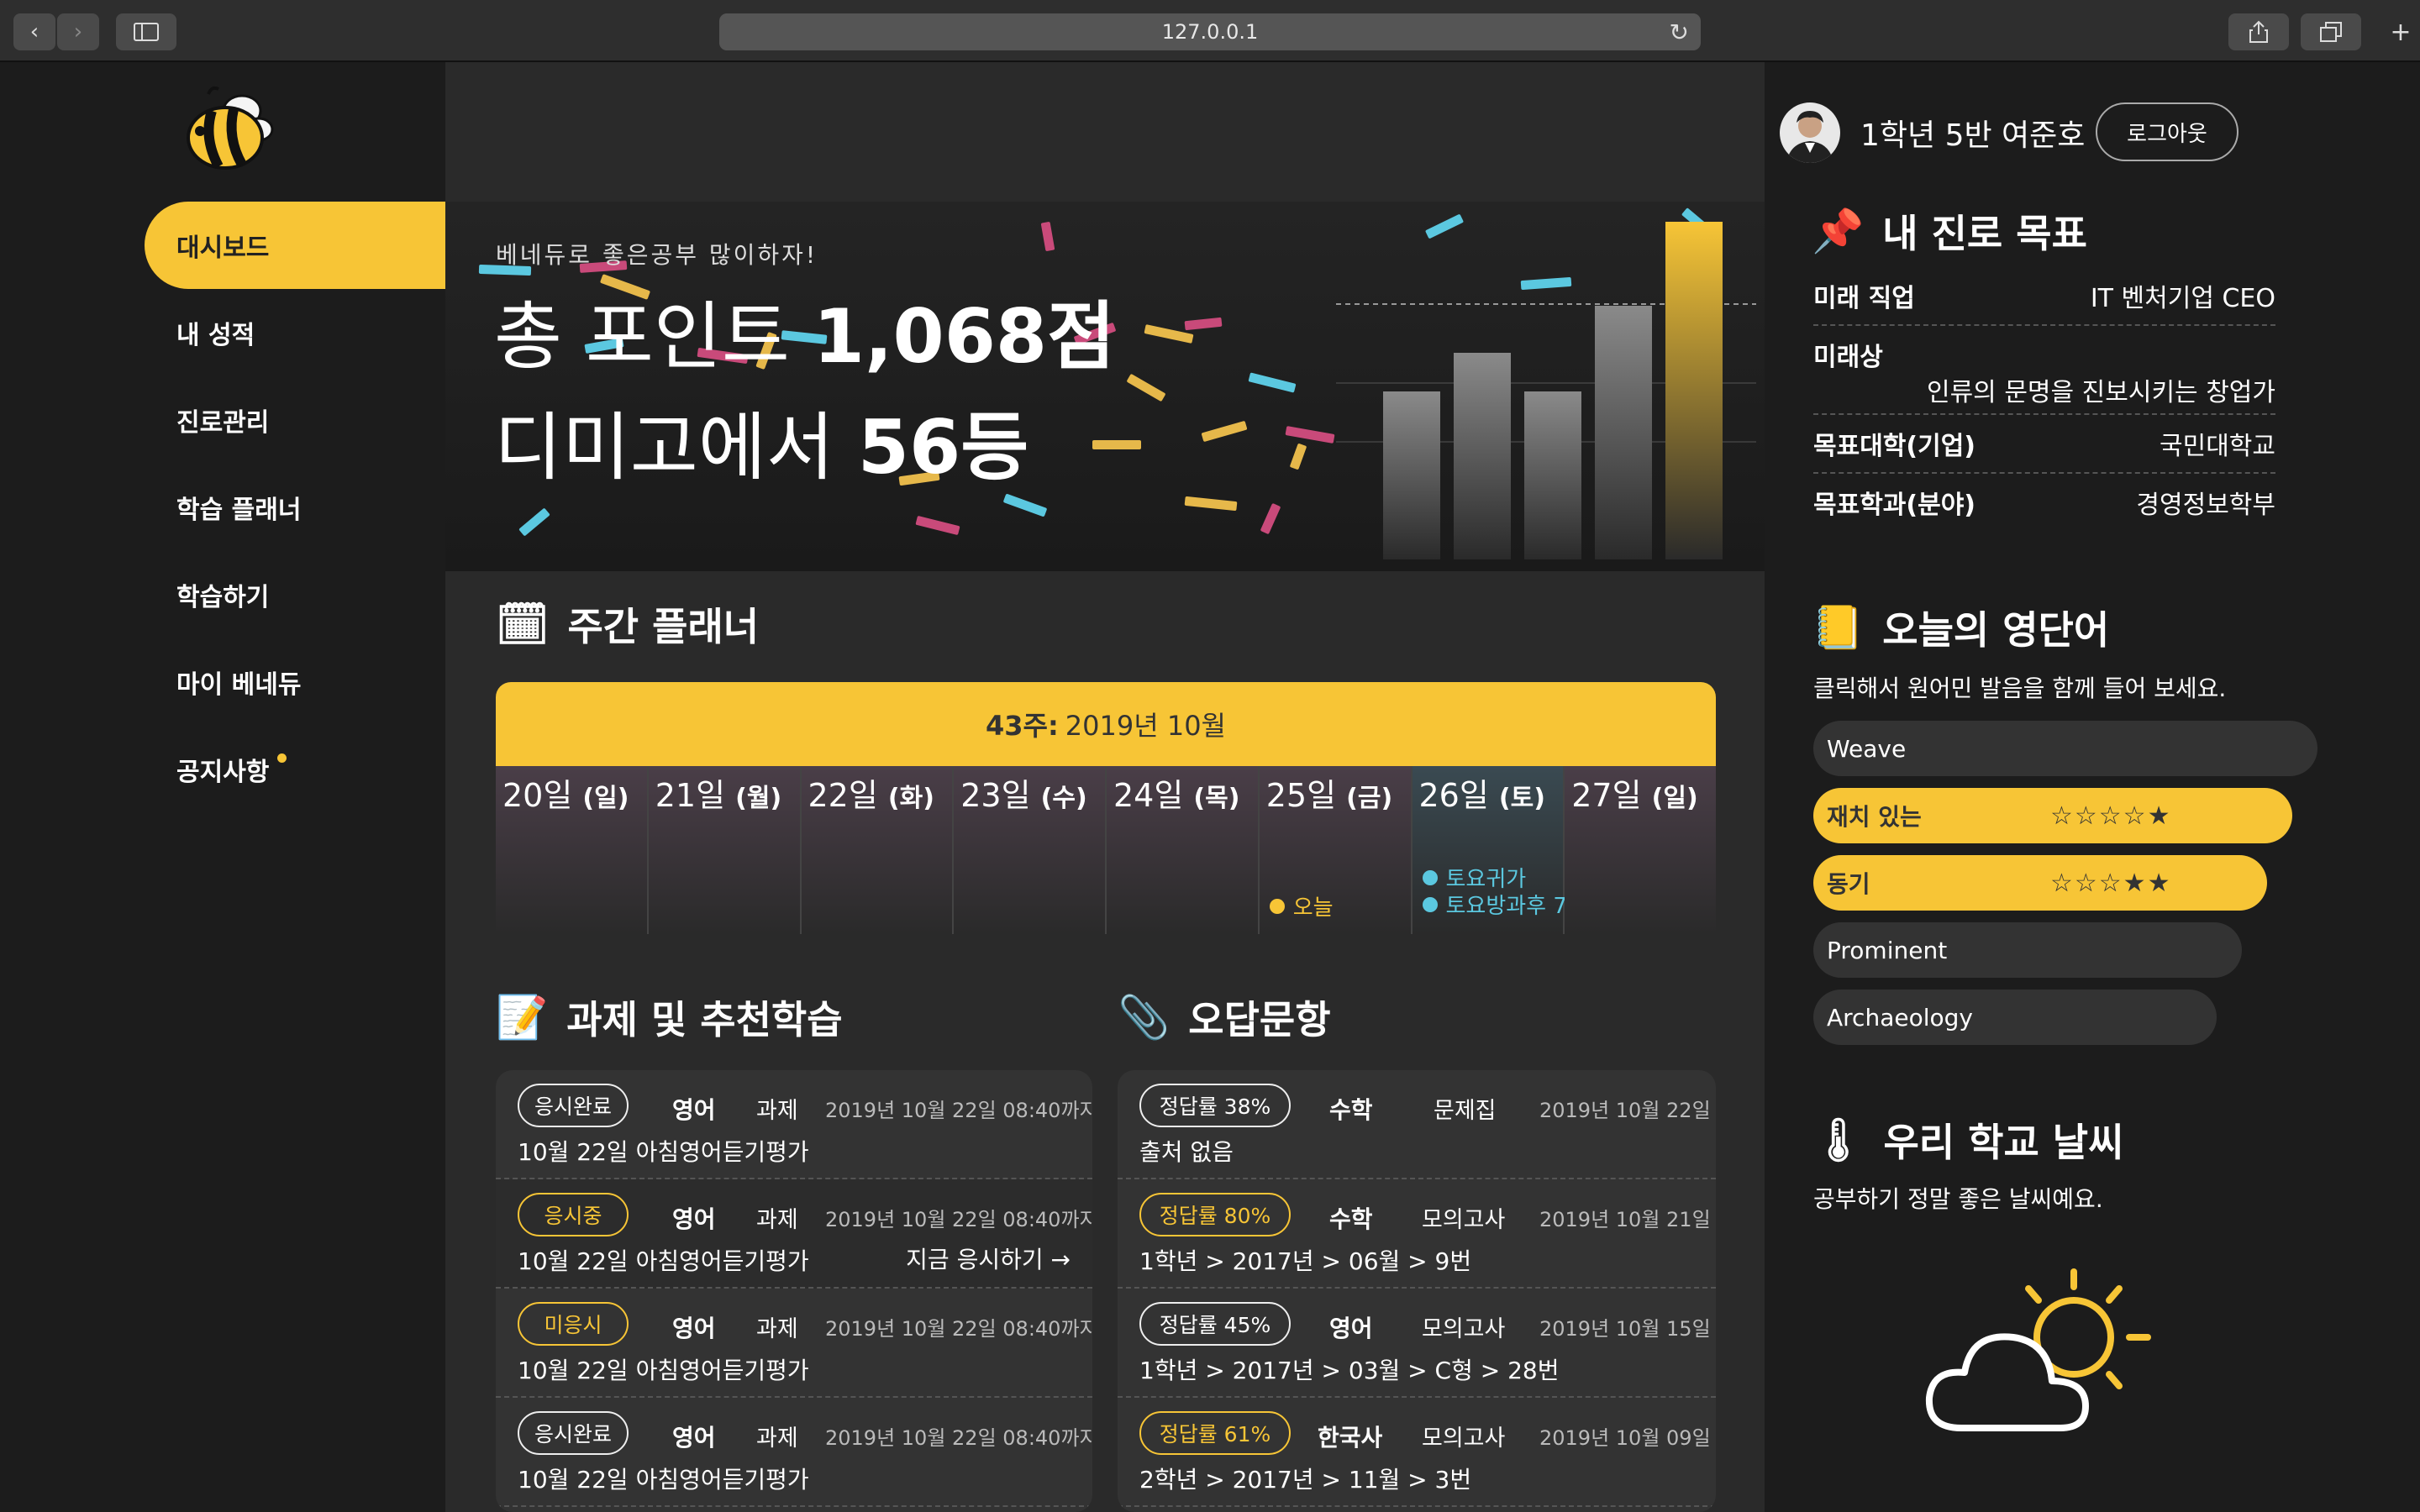 The width and height of the screenshot is (2420, 1512). What do you see at coordinates (295, 769) in the screenshot?
I see `nav-notice: 공지사항` at bounding box center [295, 769].